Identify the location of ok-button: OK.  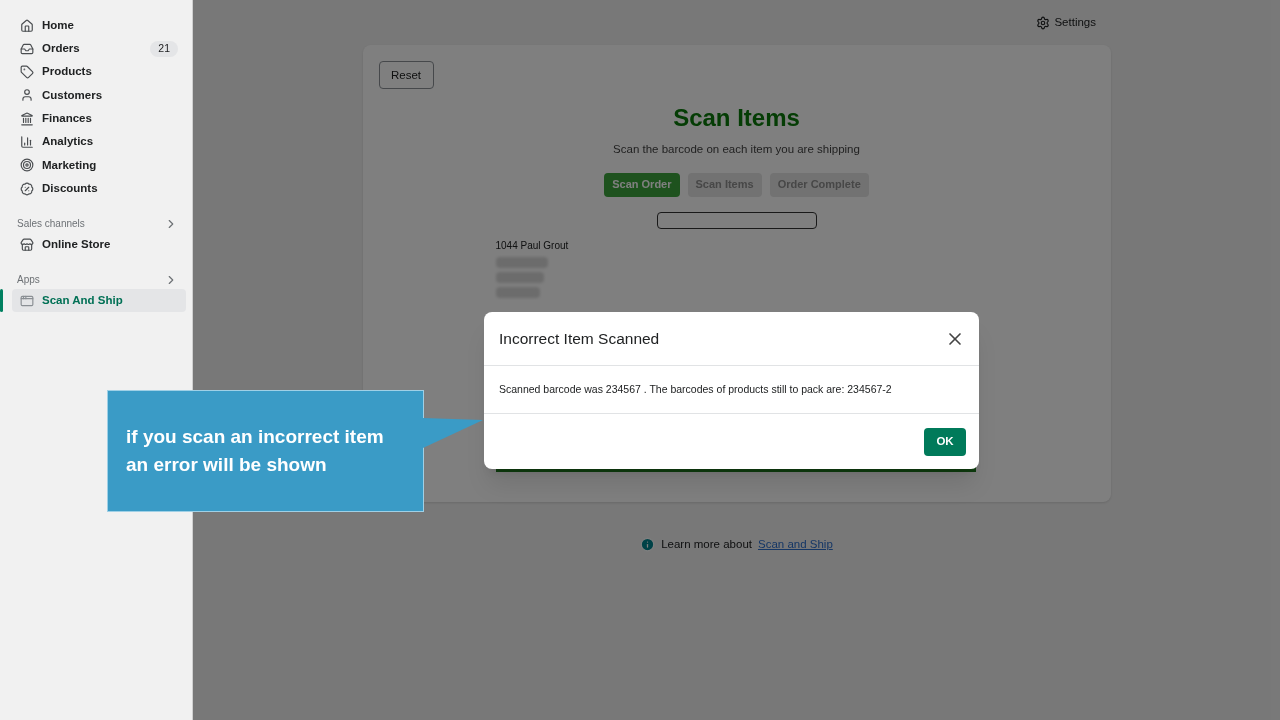
(945, 441).